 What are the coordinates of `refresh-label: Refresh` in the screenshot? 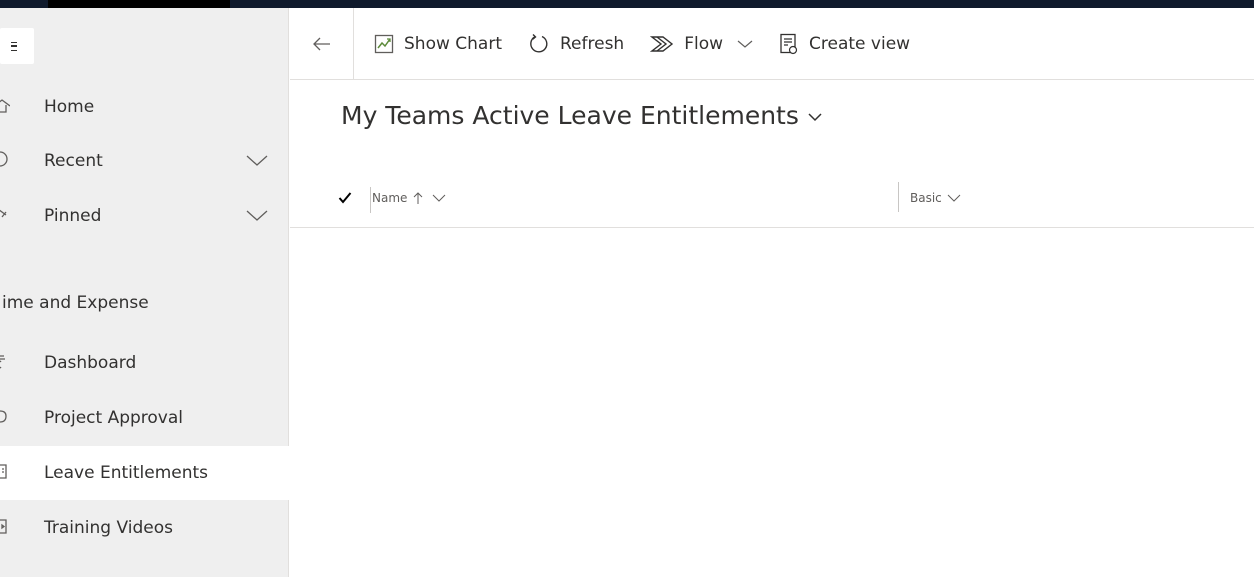 It's located at (592, 43).